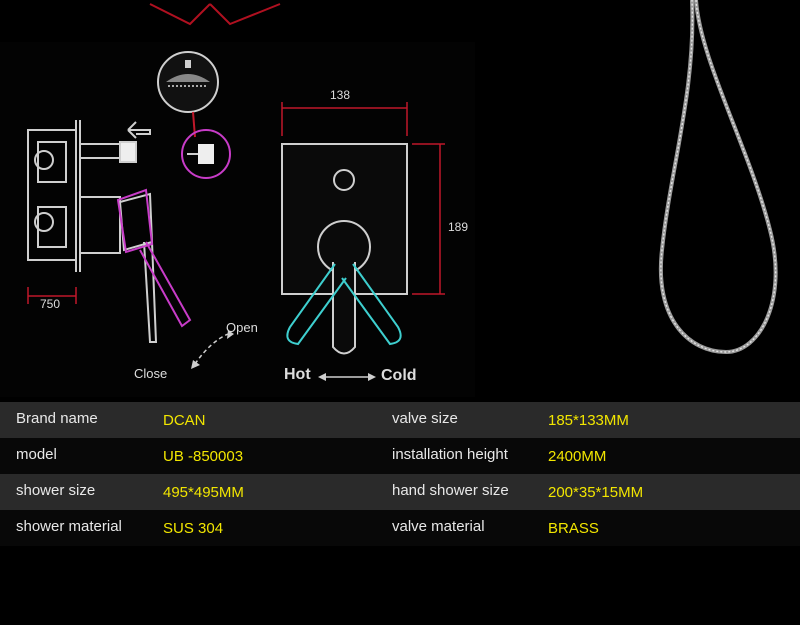 This screenshot has width=800, height=625. What do you see at coordinates (340, 95) in the screenshot?
I see `dim-width-label: 138` at bounding box center [340, 95].